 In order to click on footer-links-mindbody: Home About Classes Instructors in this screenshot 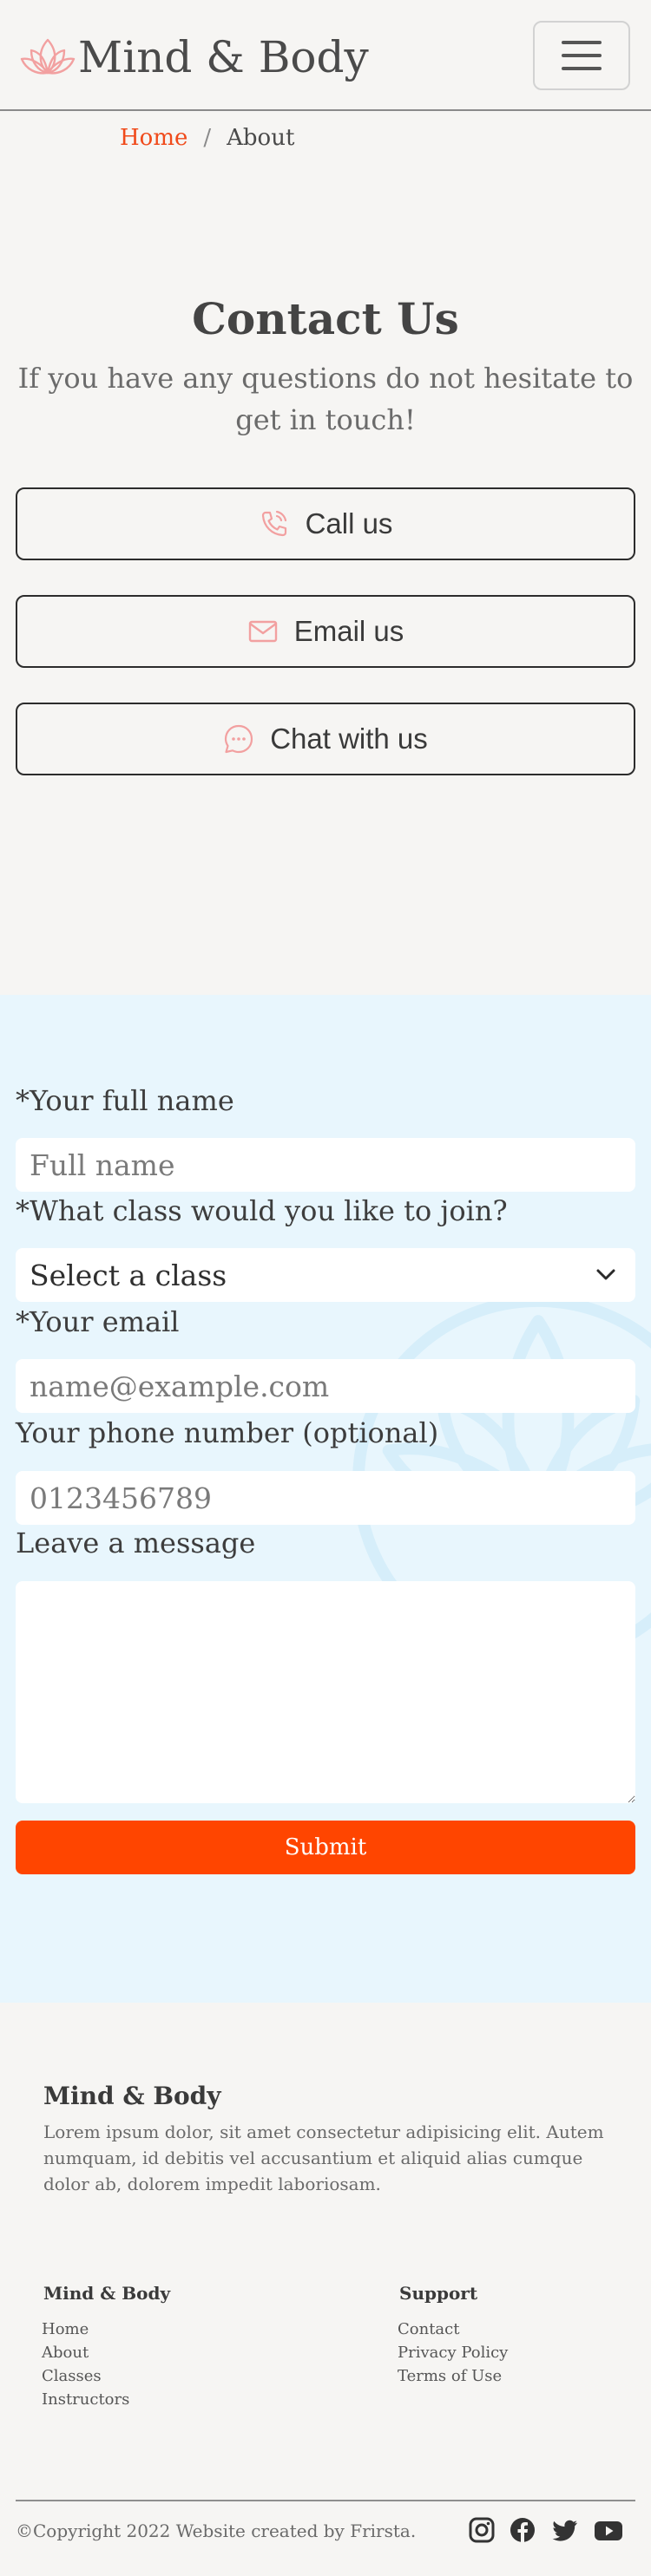, I will do `click(85, 2364)`.